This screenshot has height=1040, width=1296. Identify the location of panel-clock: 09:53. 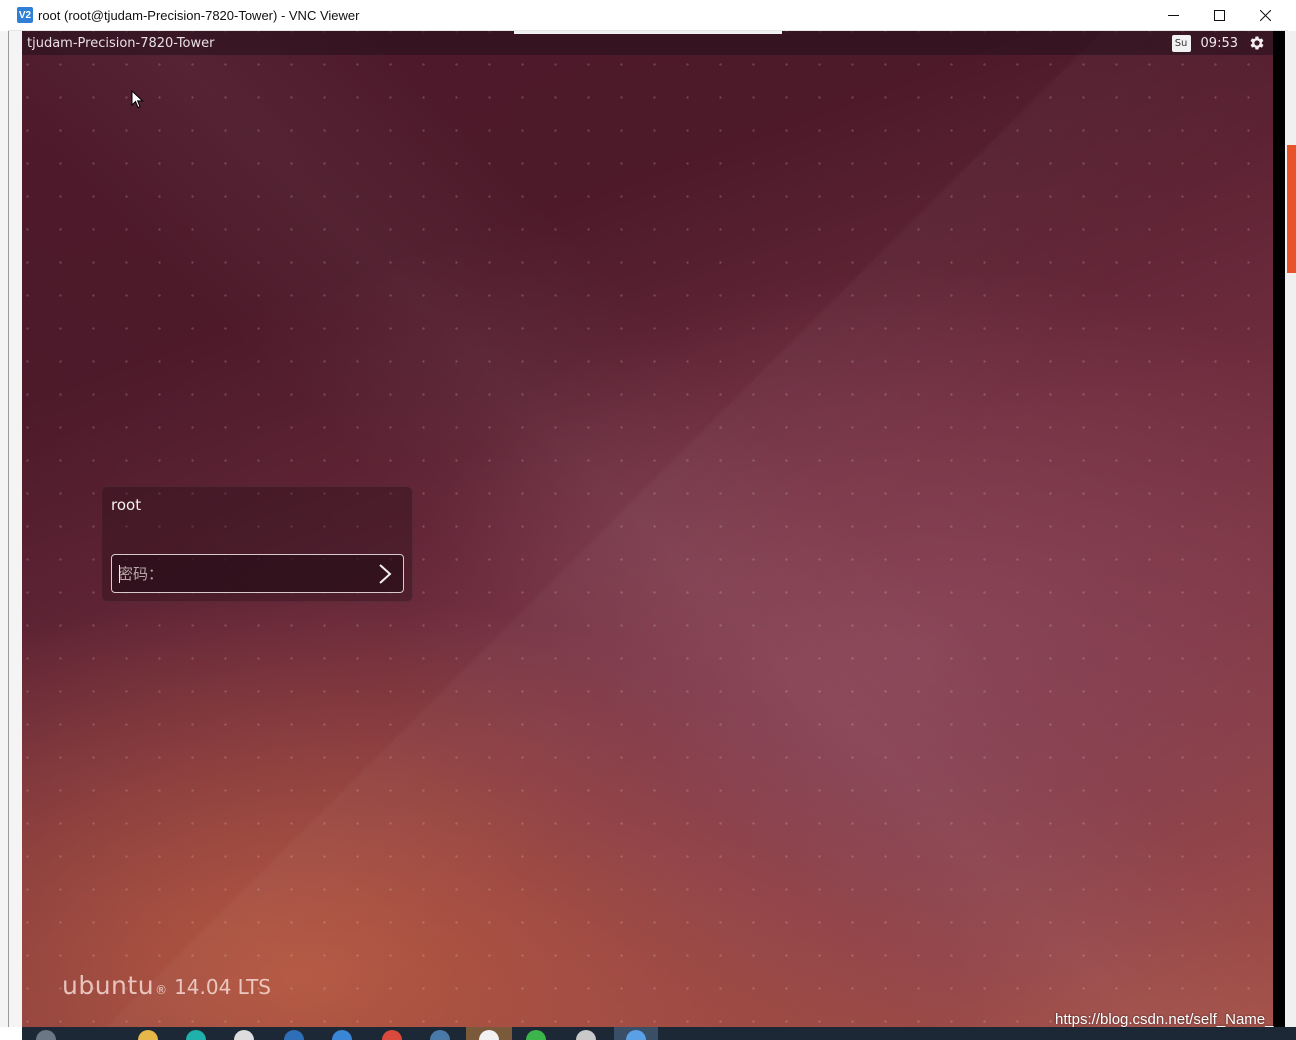
(1219, 43).